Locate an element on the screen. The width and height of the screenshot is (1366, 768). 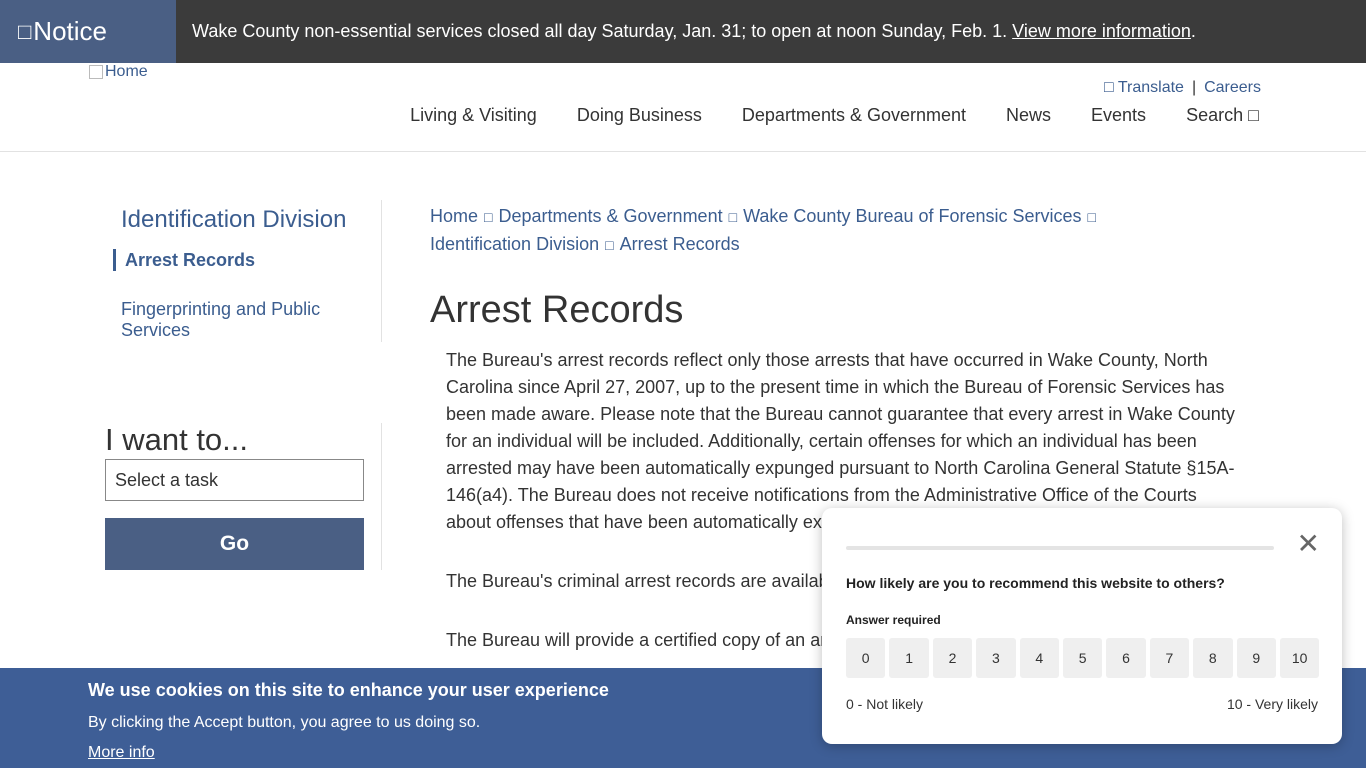
translate-icon: □ is located at coordinates (1109, 87).